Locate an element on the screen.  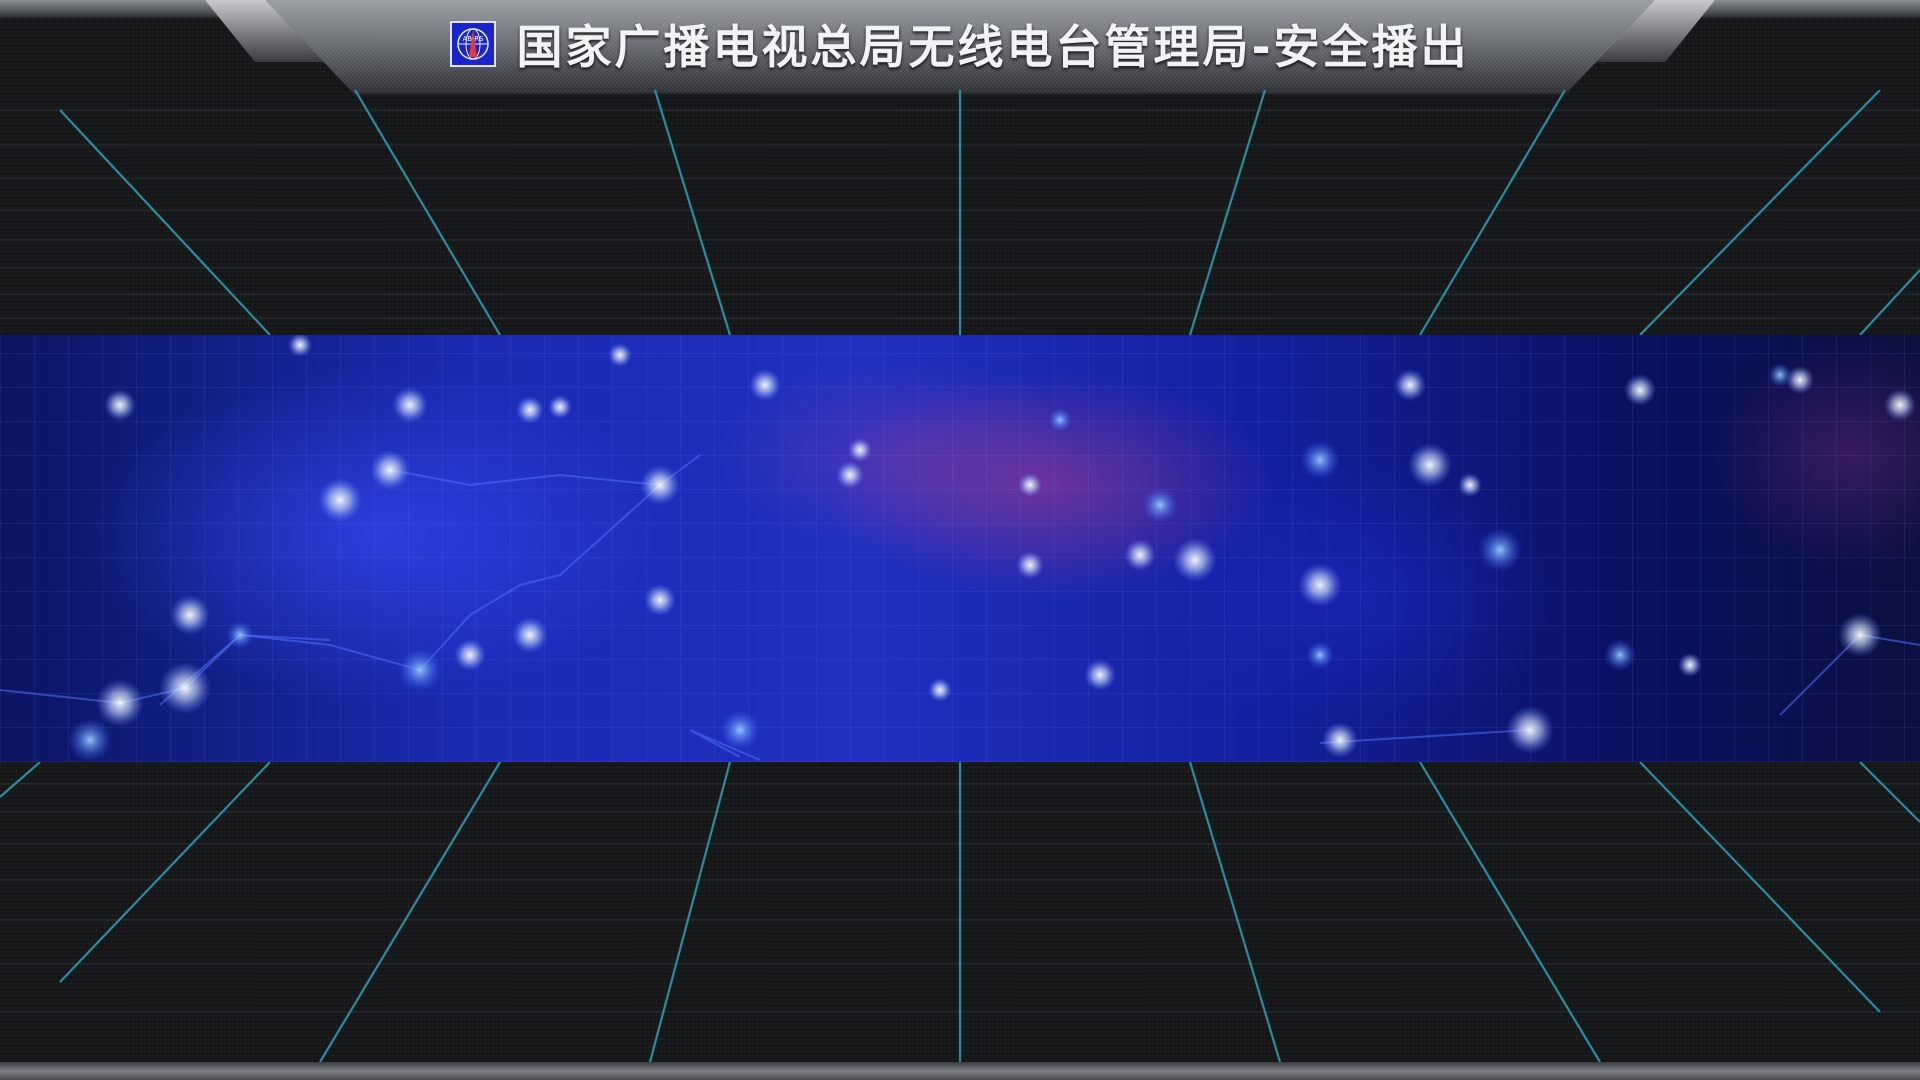
header-title-group: AB·RS 国家广播电视总局无线电台管理局-安全播出 is located at coordinates (960, 44).